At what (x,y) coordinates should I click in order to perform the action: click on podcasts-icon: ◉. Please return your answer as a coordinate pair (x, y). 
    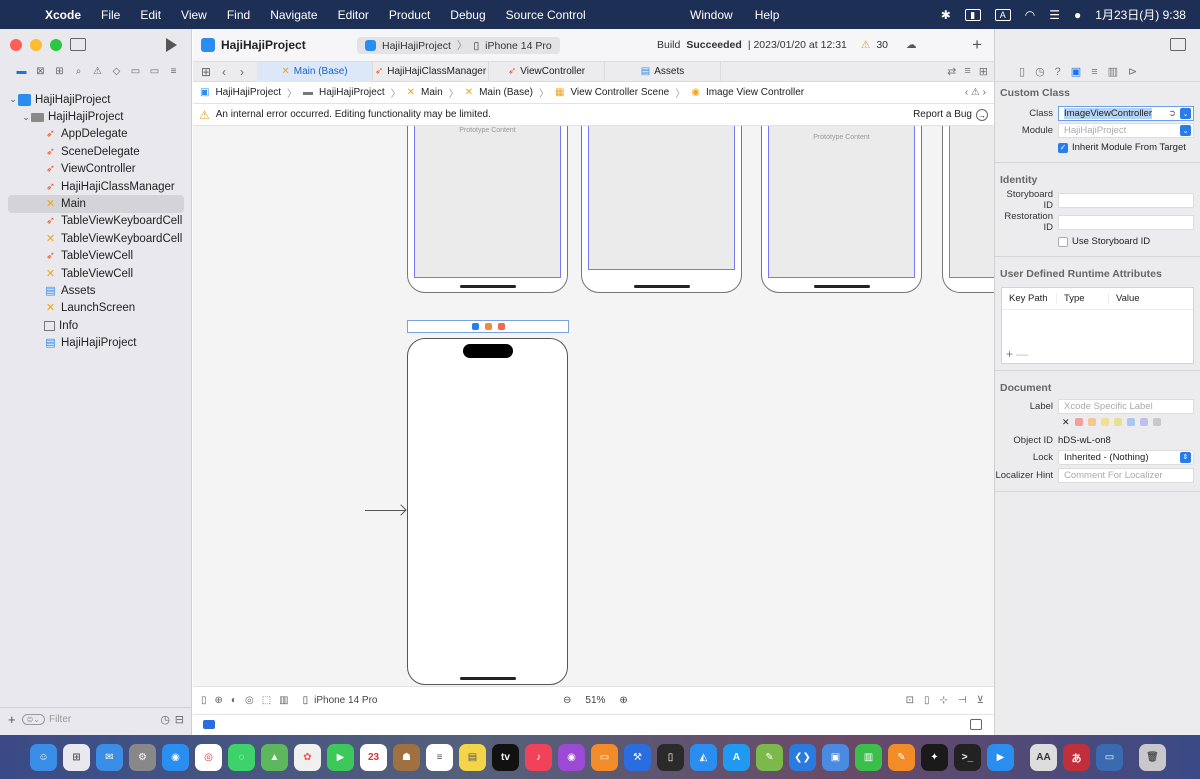
    Looking at the image, I should click on (571, 757).